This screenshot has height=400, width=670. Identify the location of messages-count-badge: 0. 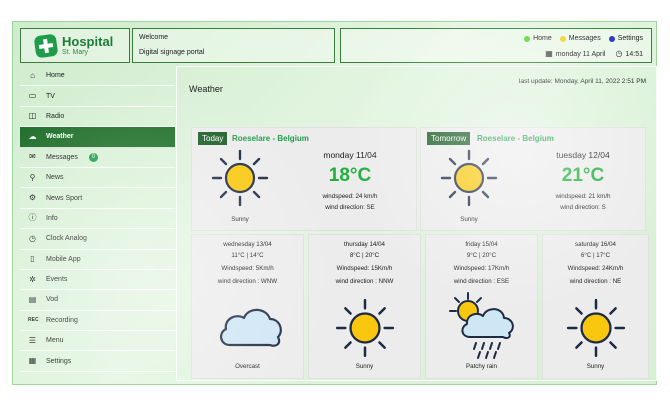
(93, 157).